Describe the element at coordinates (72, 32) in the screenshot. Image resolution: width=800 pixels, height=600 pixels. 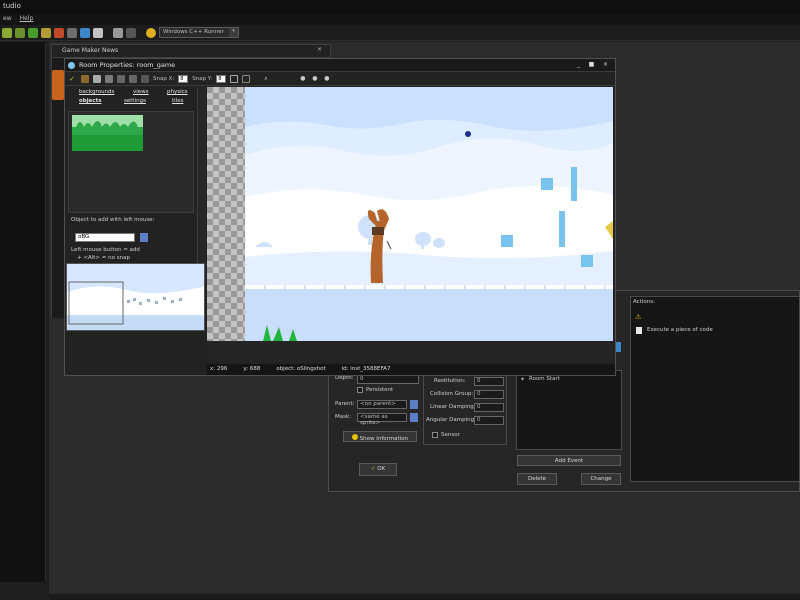
I see `clean-icon` at that location.